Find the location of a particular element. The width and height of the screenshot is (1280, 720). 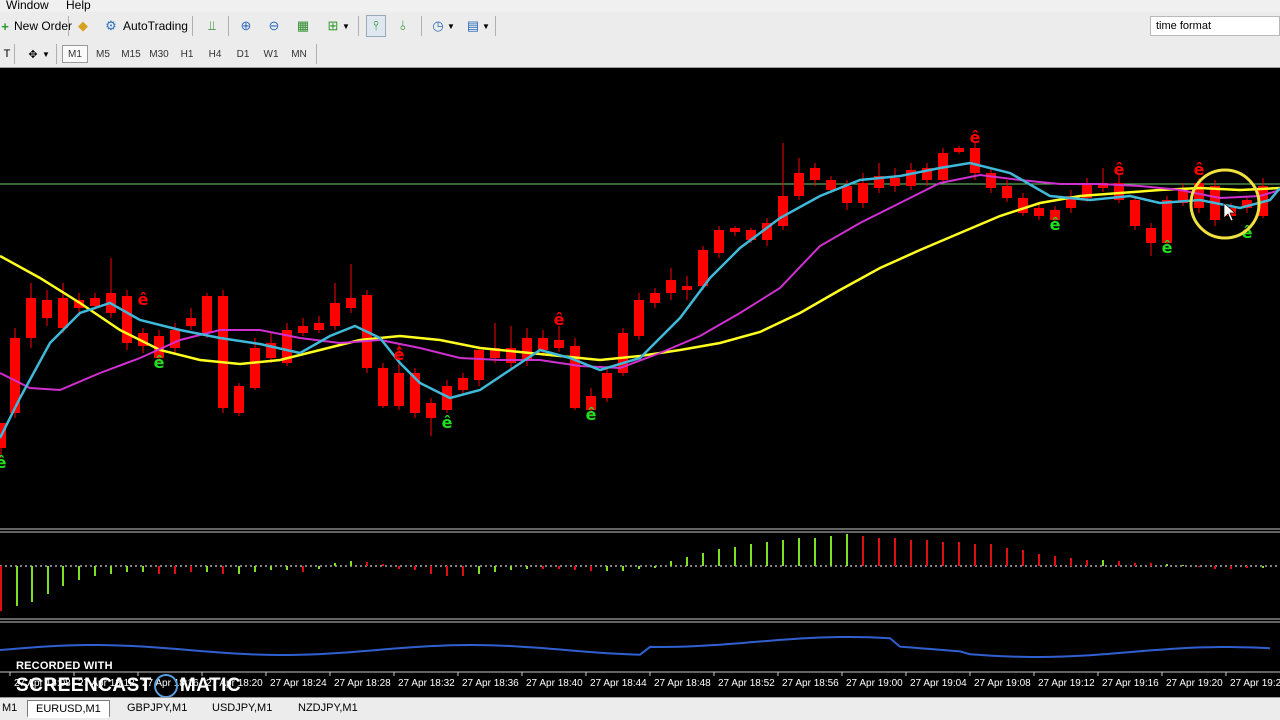

plus-icon: + is located at coordinates (5, 26).